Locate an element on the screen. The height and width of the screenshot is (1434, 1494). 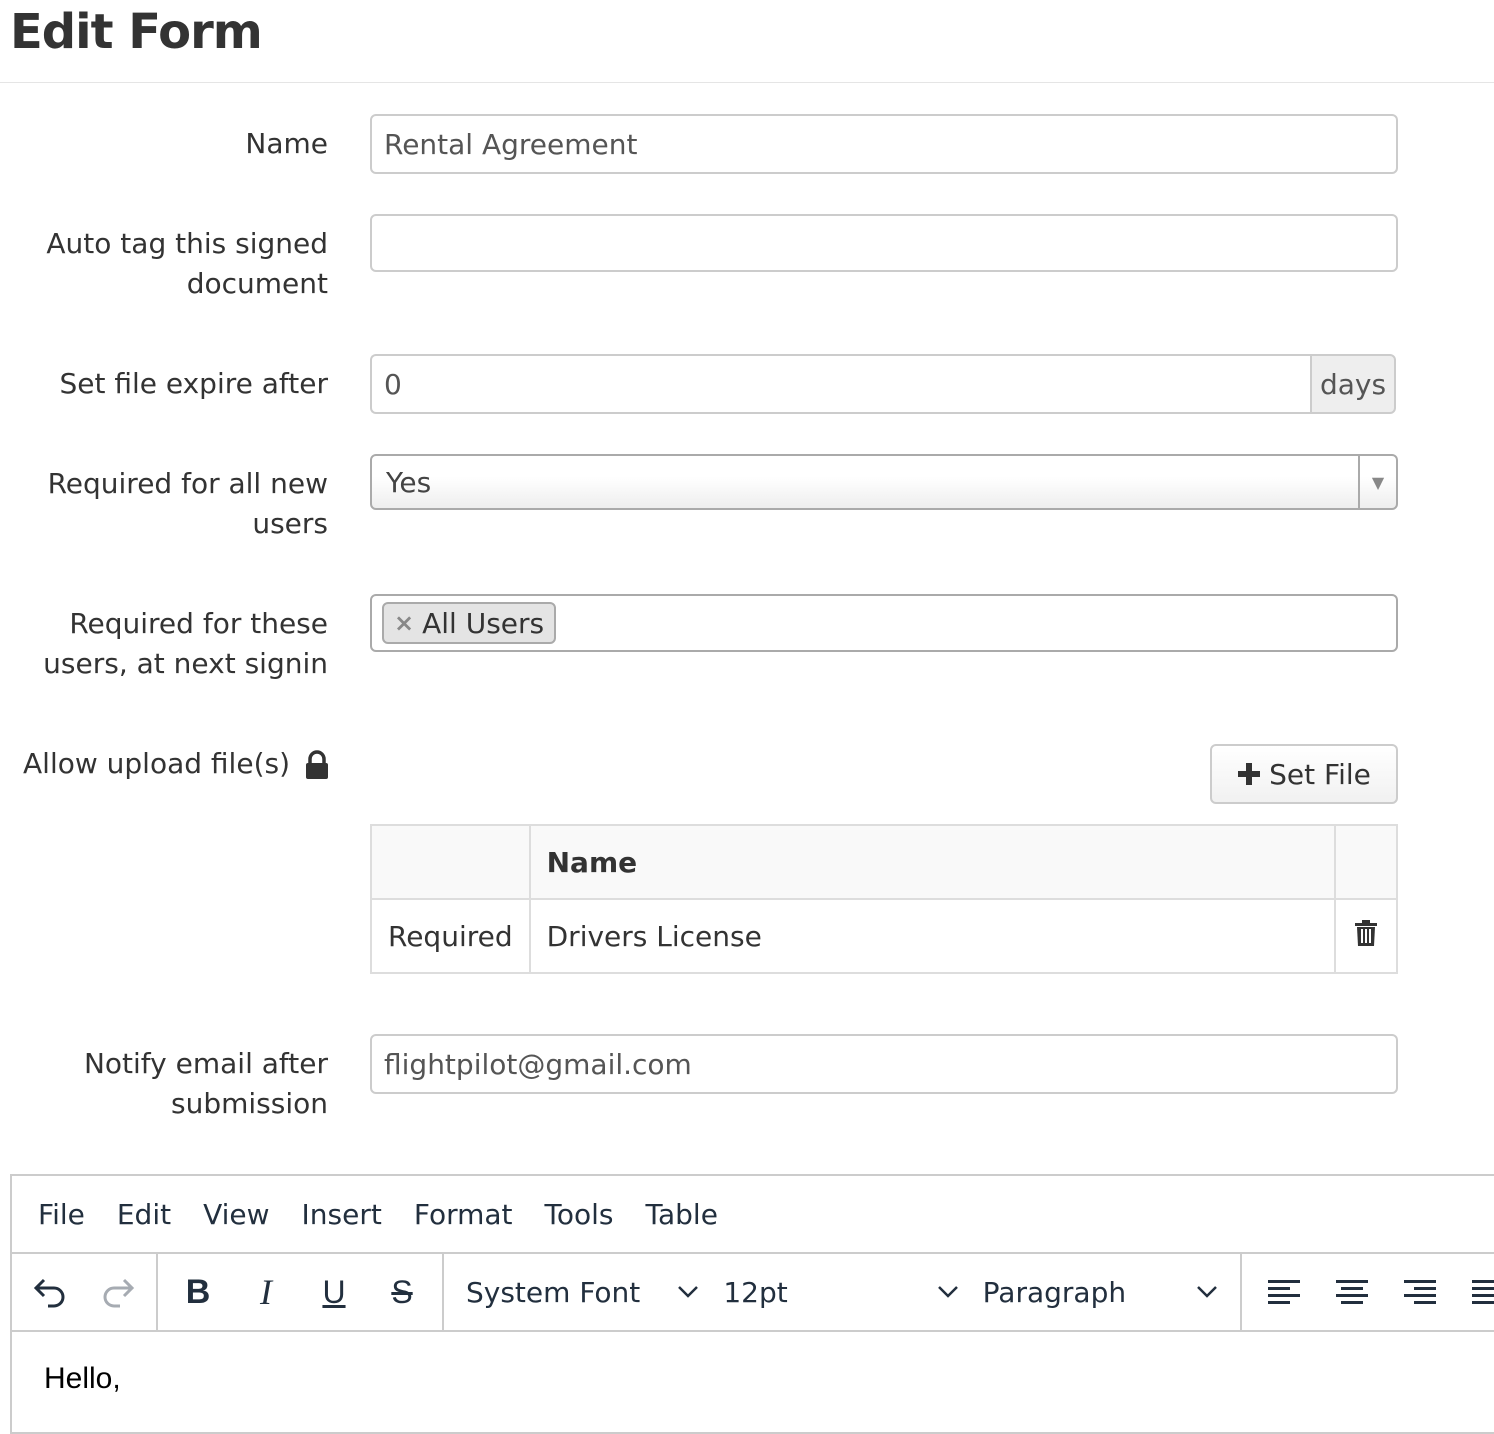
upload-label: Allow upload file(s) is located at coordinates (156, 763).